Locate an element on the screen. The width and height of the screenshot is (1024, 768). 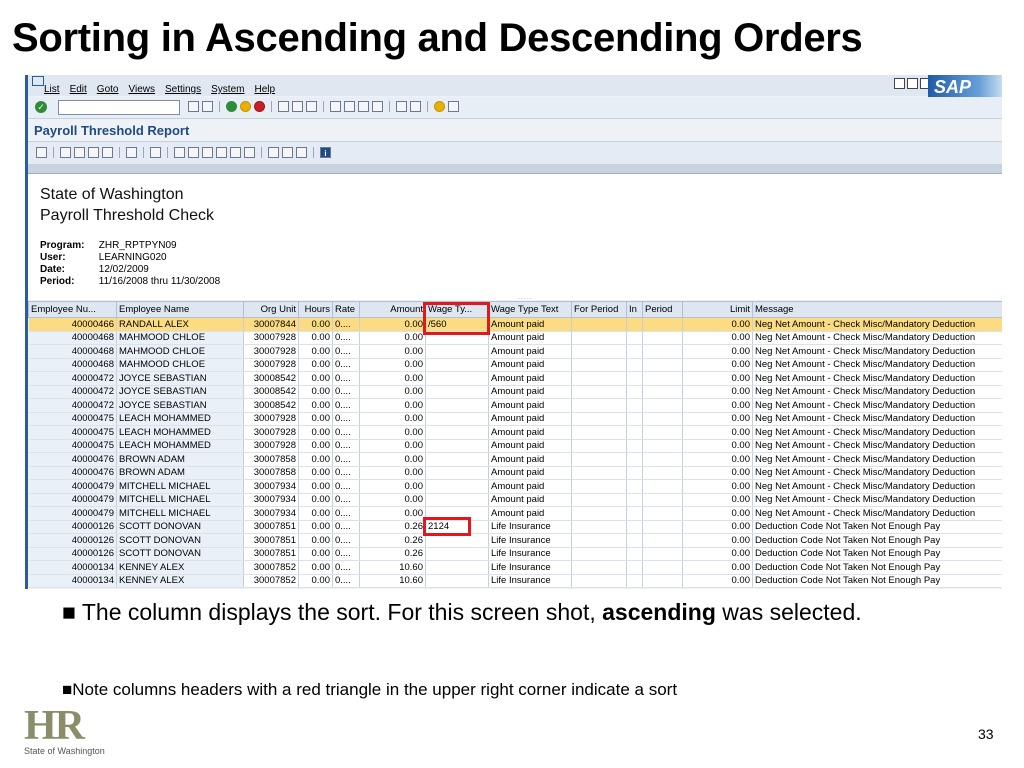
change-layout-icon is located at coordinates (273, 152).